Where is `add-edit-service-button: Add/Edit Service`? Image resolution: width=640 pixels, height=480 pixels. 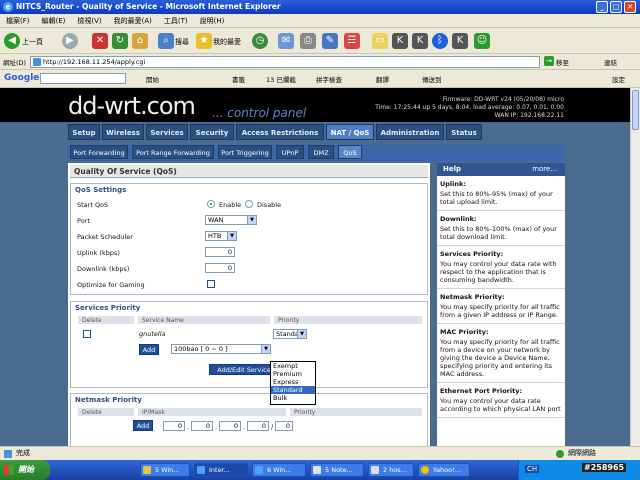
add-edit-service-button: Add/Edit Service is located at coordinates (244, 369).